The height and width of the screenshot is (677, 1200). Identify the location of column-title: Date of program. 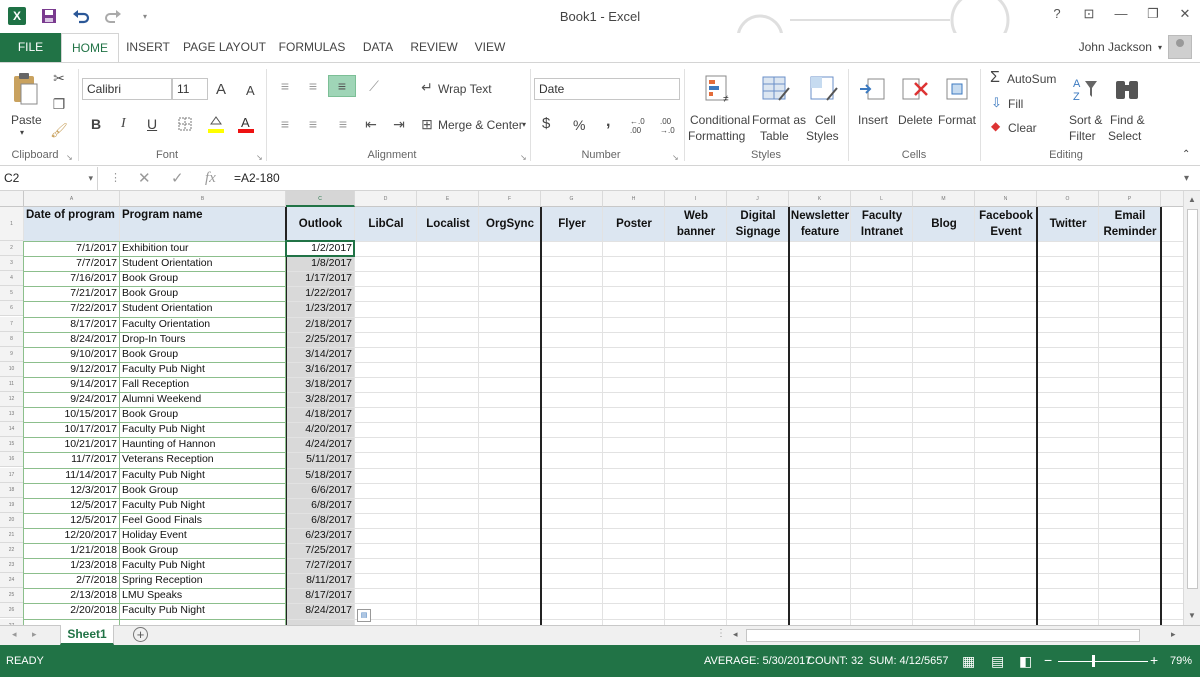
(72, 224).